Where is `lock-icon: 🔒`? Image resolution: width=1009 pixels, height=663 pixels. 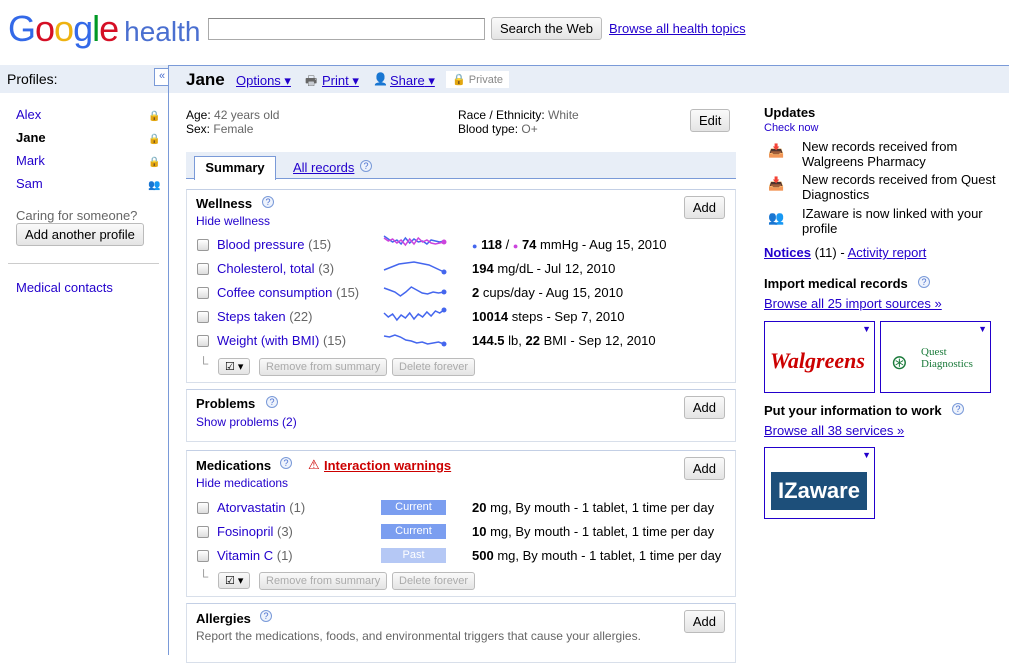
lock-icon: 🔒 is located at coordinates (154, 139).